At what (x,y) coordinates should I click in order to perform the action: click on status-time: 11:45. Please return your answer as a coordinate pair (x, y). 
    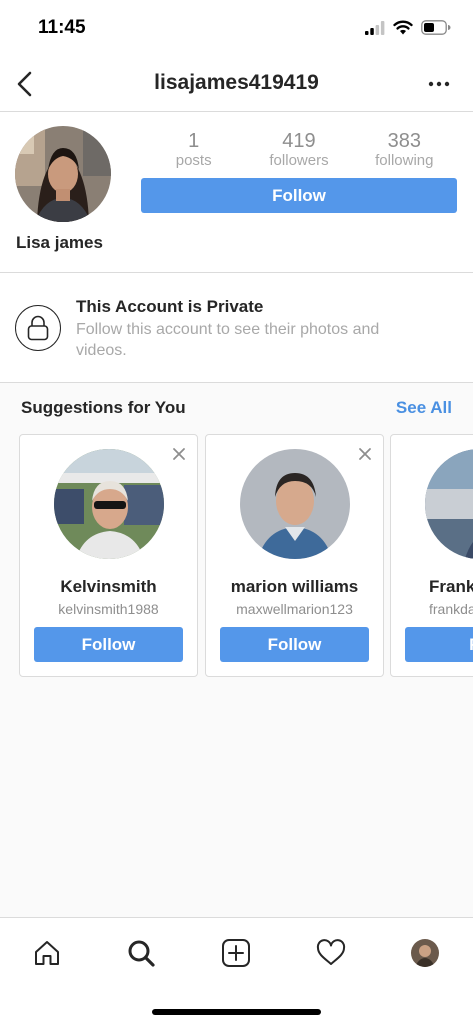
    Looking at the image, I should click on (62, 27).